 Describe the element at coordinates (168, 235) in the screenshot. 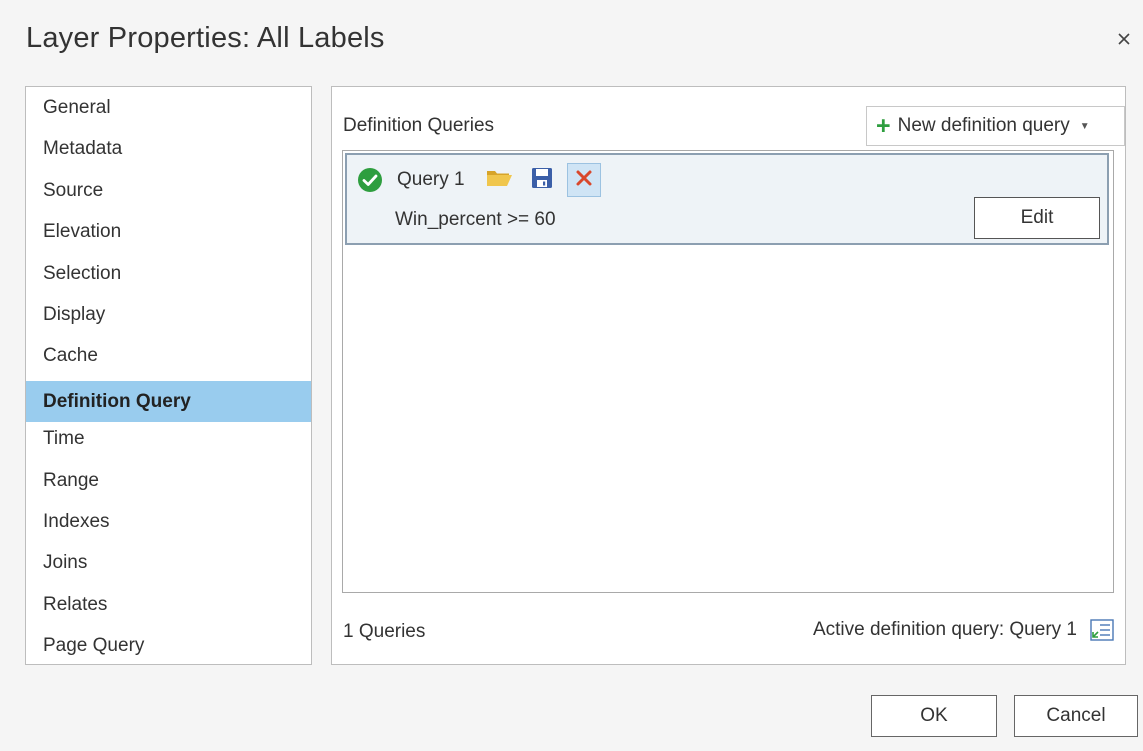

I see `nav-item-elevation: Elevation` at that location.